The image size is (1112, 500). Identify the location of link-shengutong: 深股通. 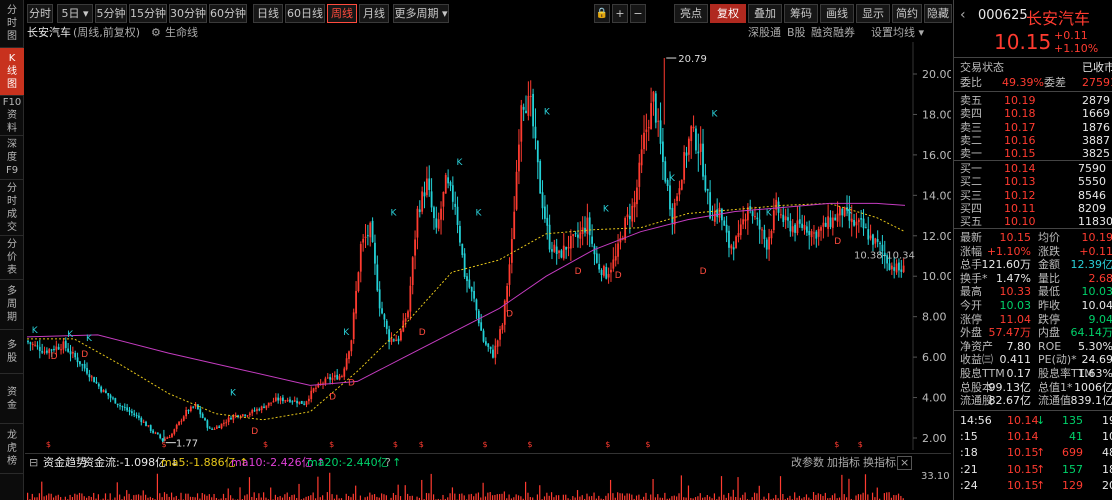
(764, 33).